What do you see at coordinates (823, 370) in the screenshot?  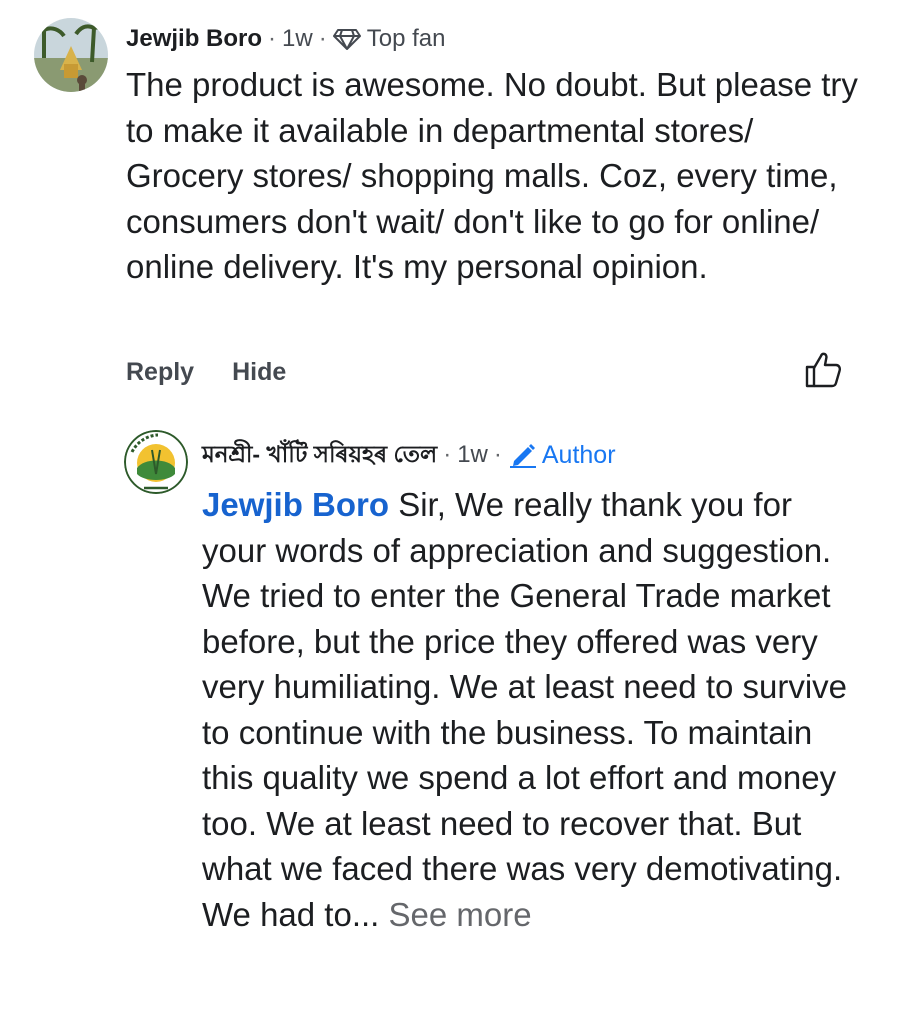 I see `thumbs-up-icon` at bounding box center [823, 370].